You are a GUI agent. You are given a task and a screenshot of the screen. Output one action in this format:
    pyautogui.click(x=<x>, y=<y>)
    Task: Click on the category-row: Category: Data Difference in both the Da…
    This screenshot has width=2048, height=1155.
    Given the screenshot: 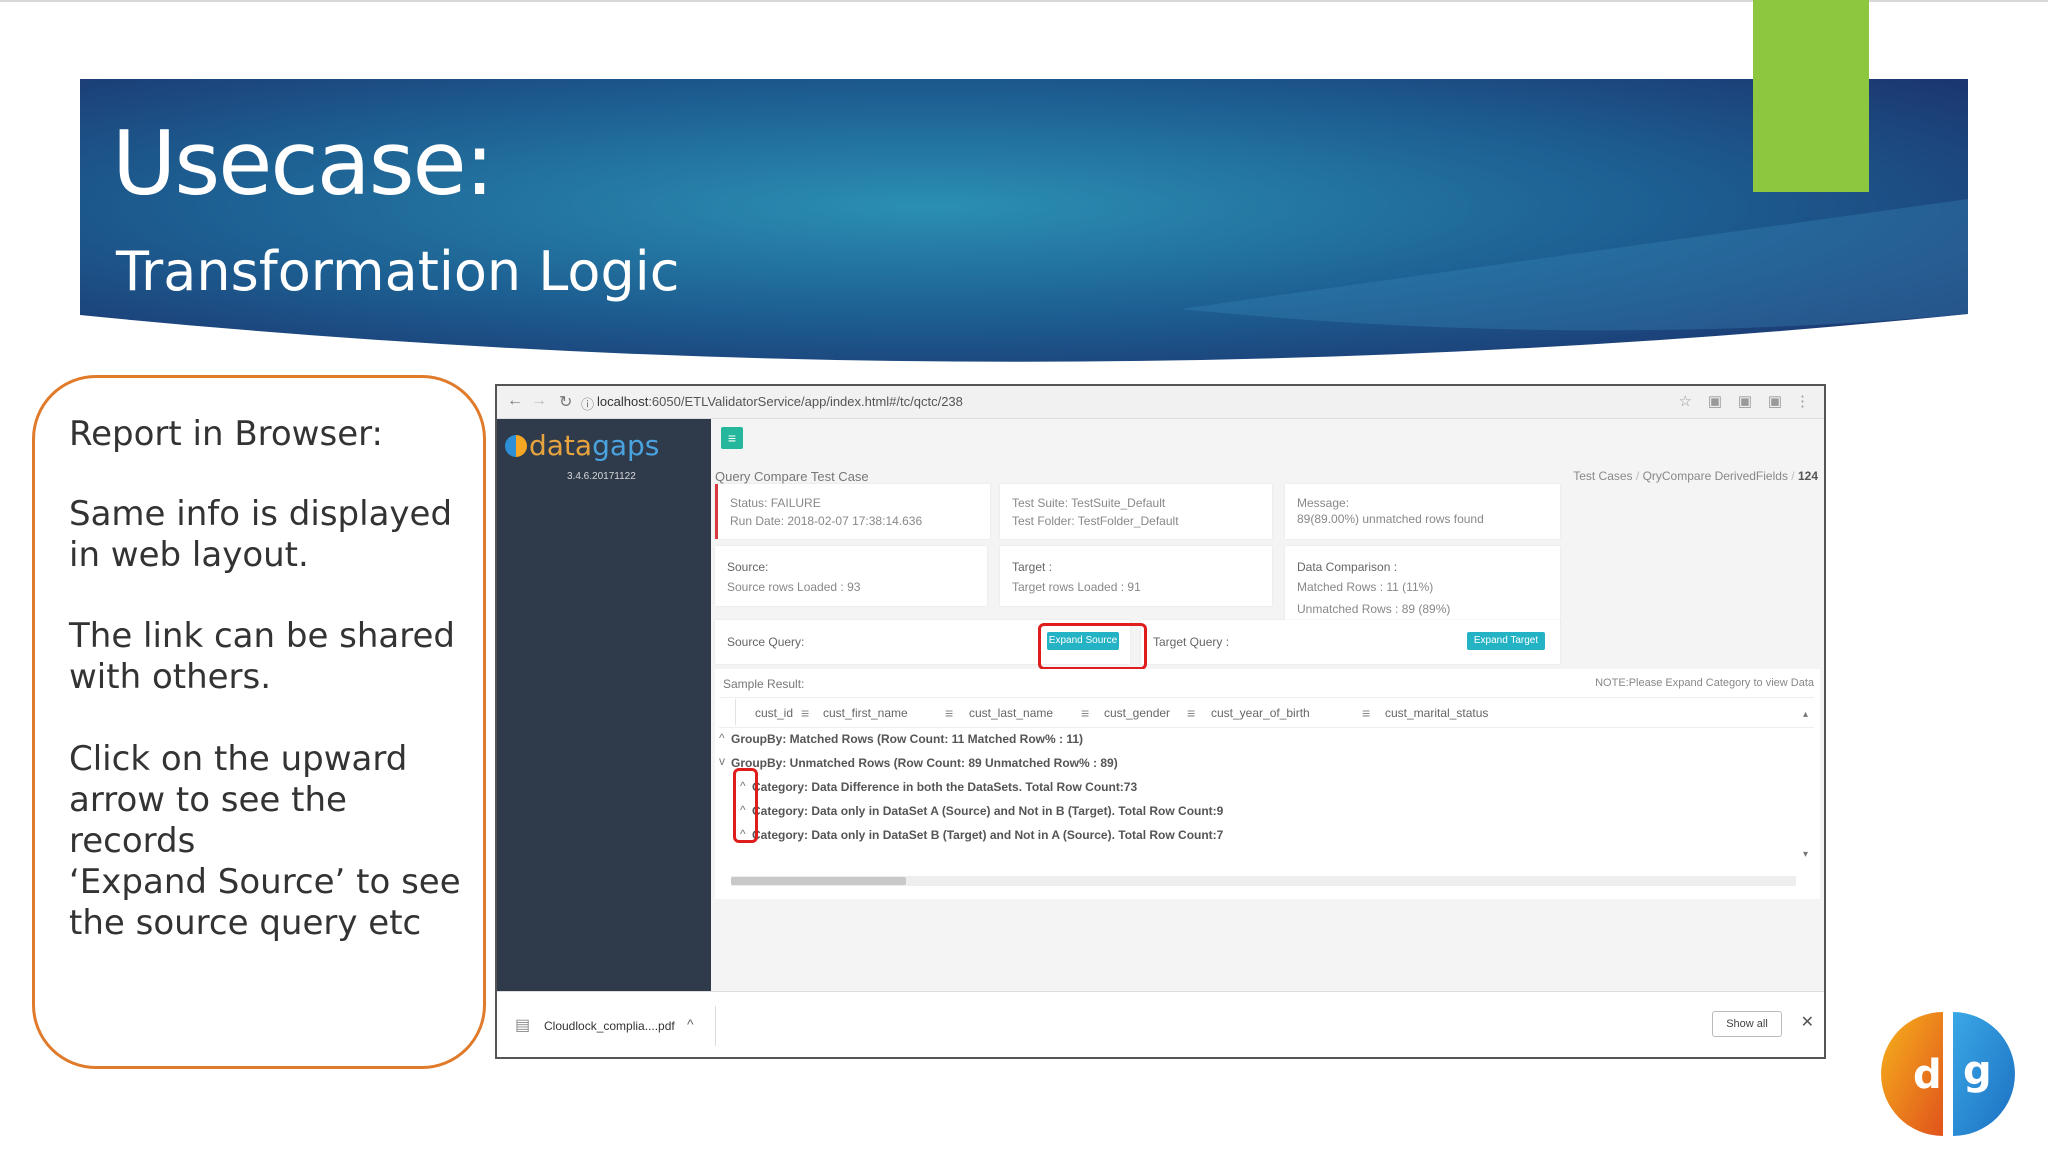 What is the action you would take?
    pyautogui.click(x=944, y=787)
    